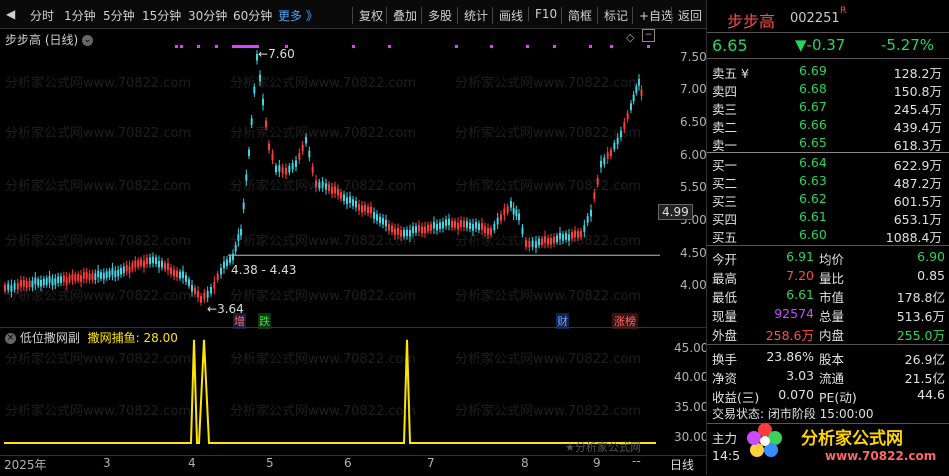 The width and height of the screenshot is (949, 476). Describe the element at coordinates (636, 461) in the screenshot. I see `scroll-indicator: --` at that location.